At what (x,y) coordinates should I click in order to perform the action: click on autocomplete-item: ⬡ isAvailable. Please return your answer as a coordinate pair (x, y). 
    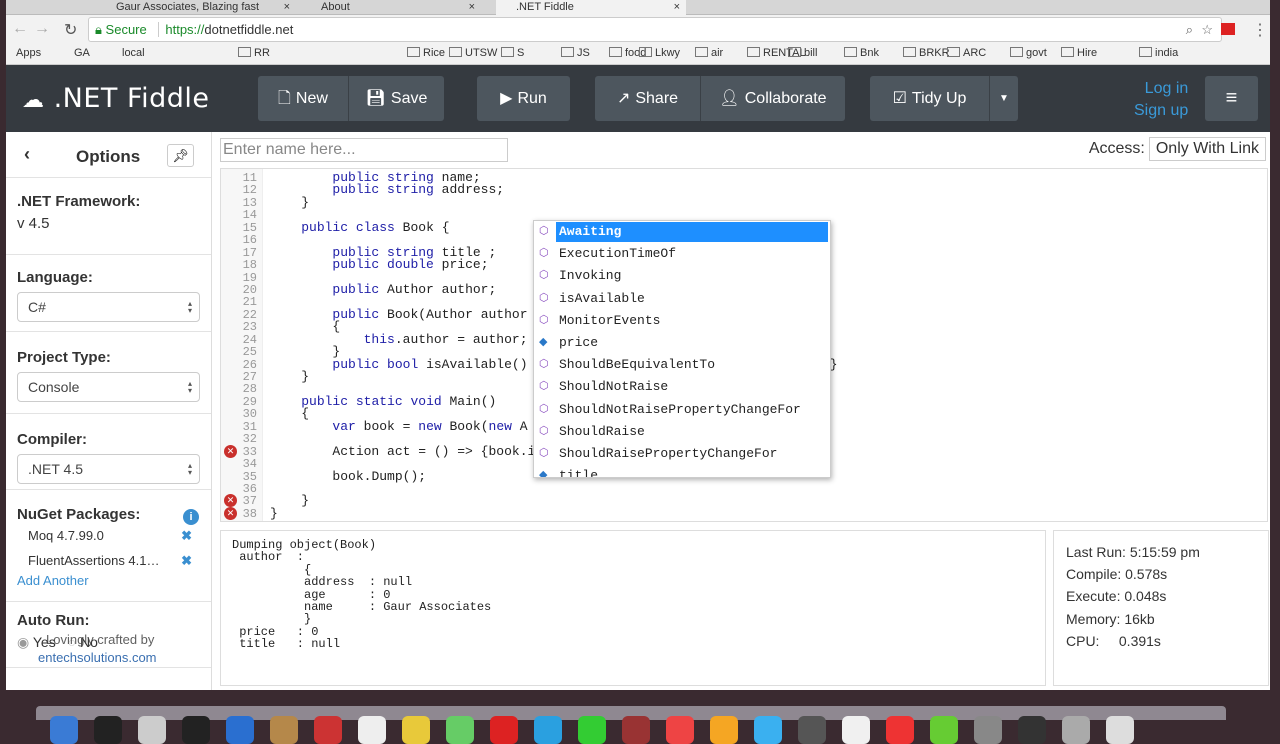
    Looking at the image, I should click on (682, 299).